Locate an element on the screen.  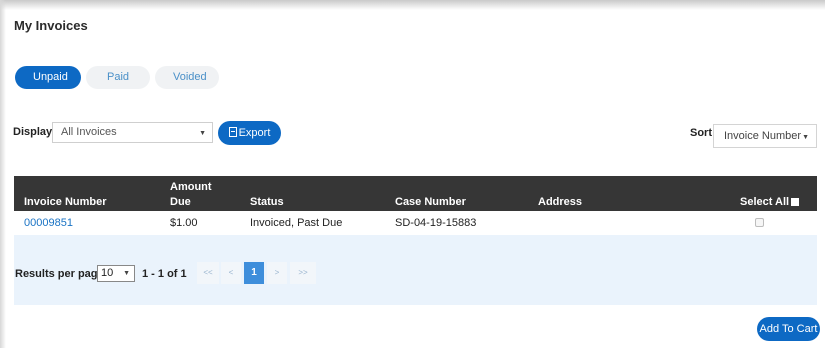
select-all-toggle: Select All is located at coordinates (770, 202).